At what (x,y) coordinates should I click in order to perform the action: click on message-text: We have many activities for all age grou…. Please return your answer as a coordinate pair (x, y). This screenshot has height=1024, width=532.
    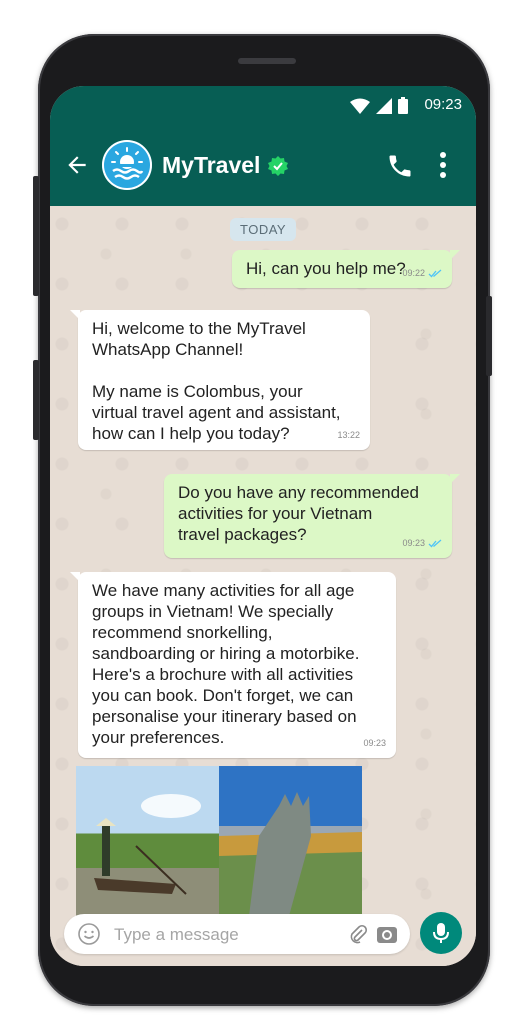
    Looking at the image, I should click on (226, 664).